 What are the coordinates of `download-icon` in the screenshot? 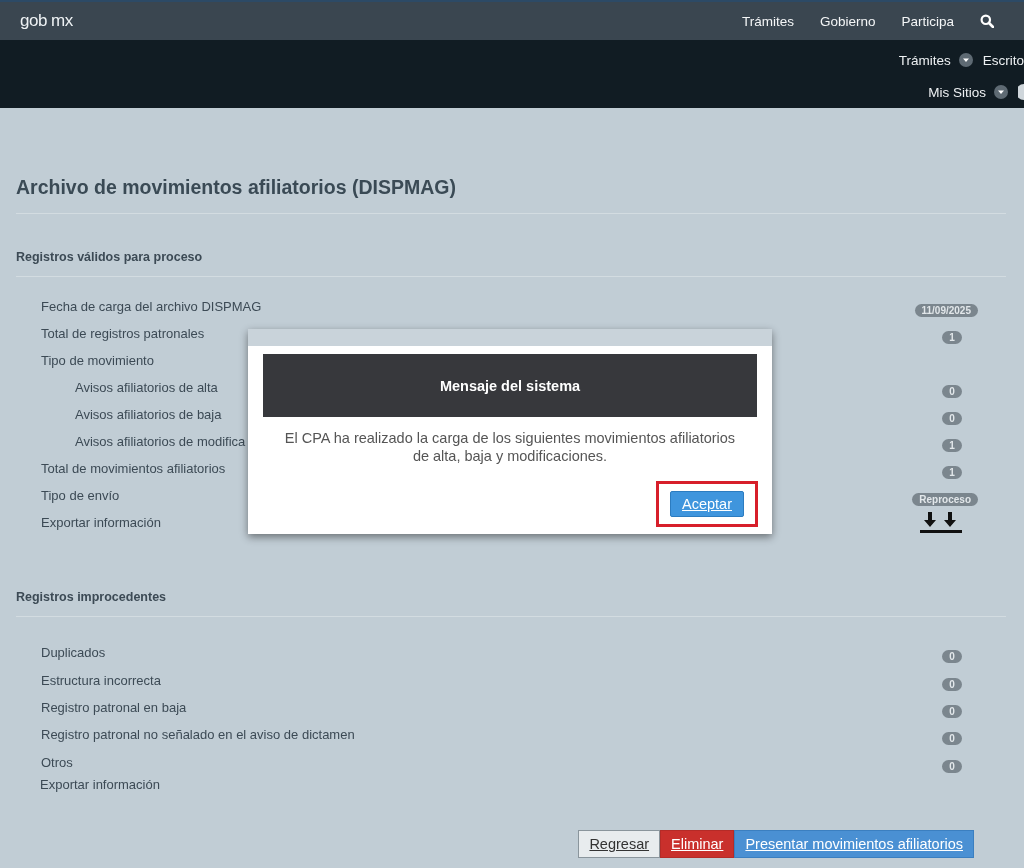 It's located at (941, 522).